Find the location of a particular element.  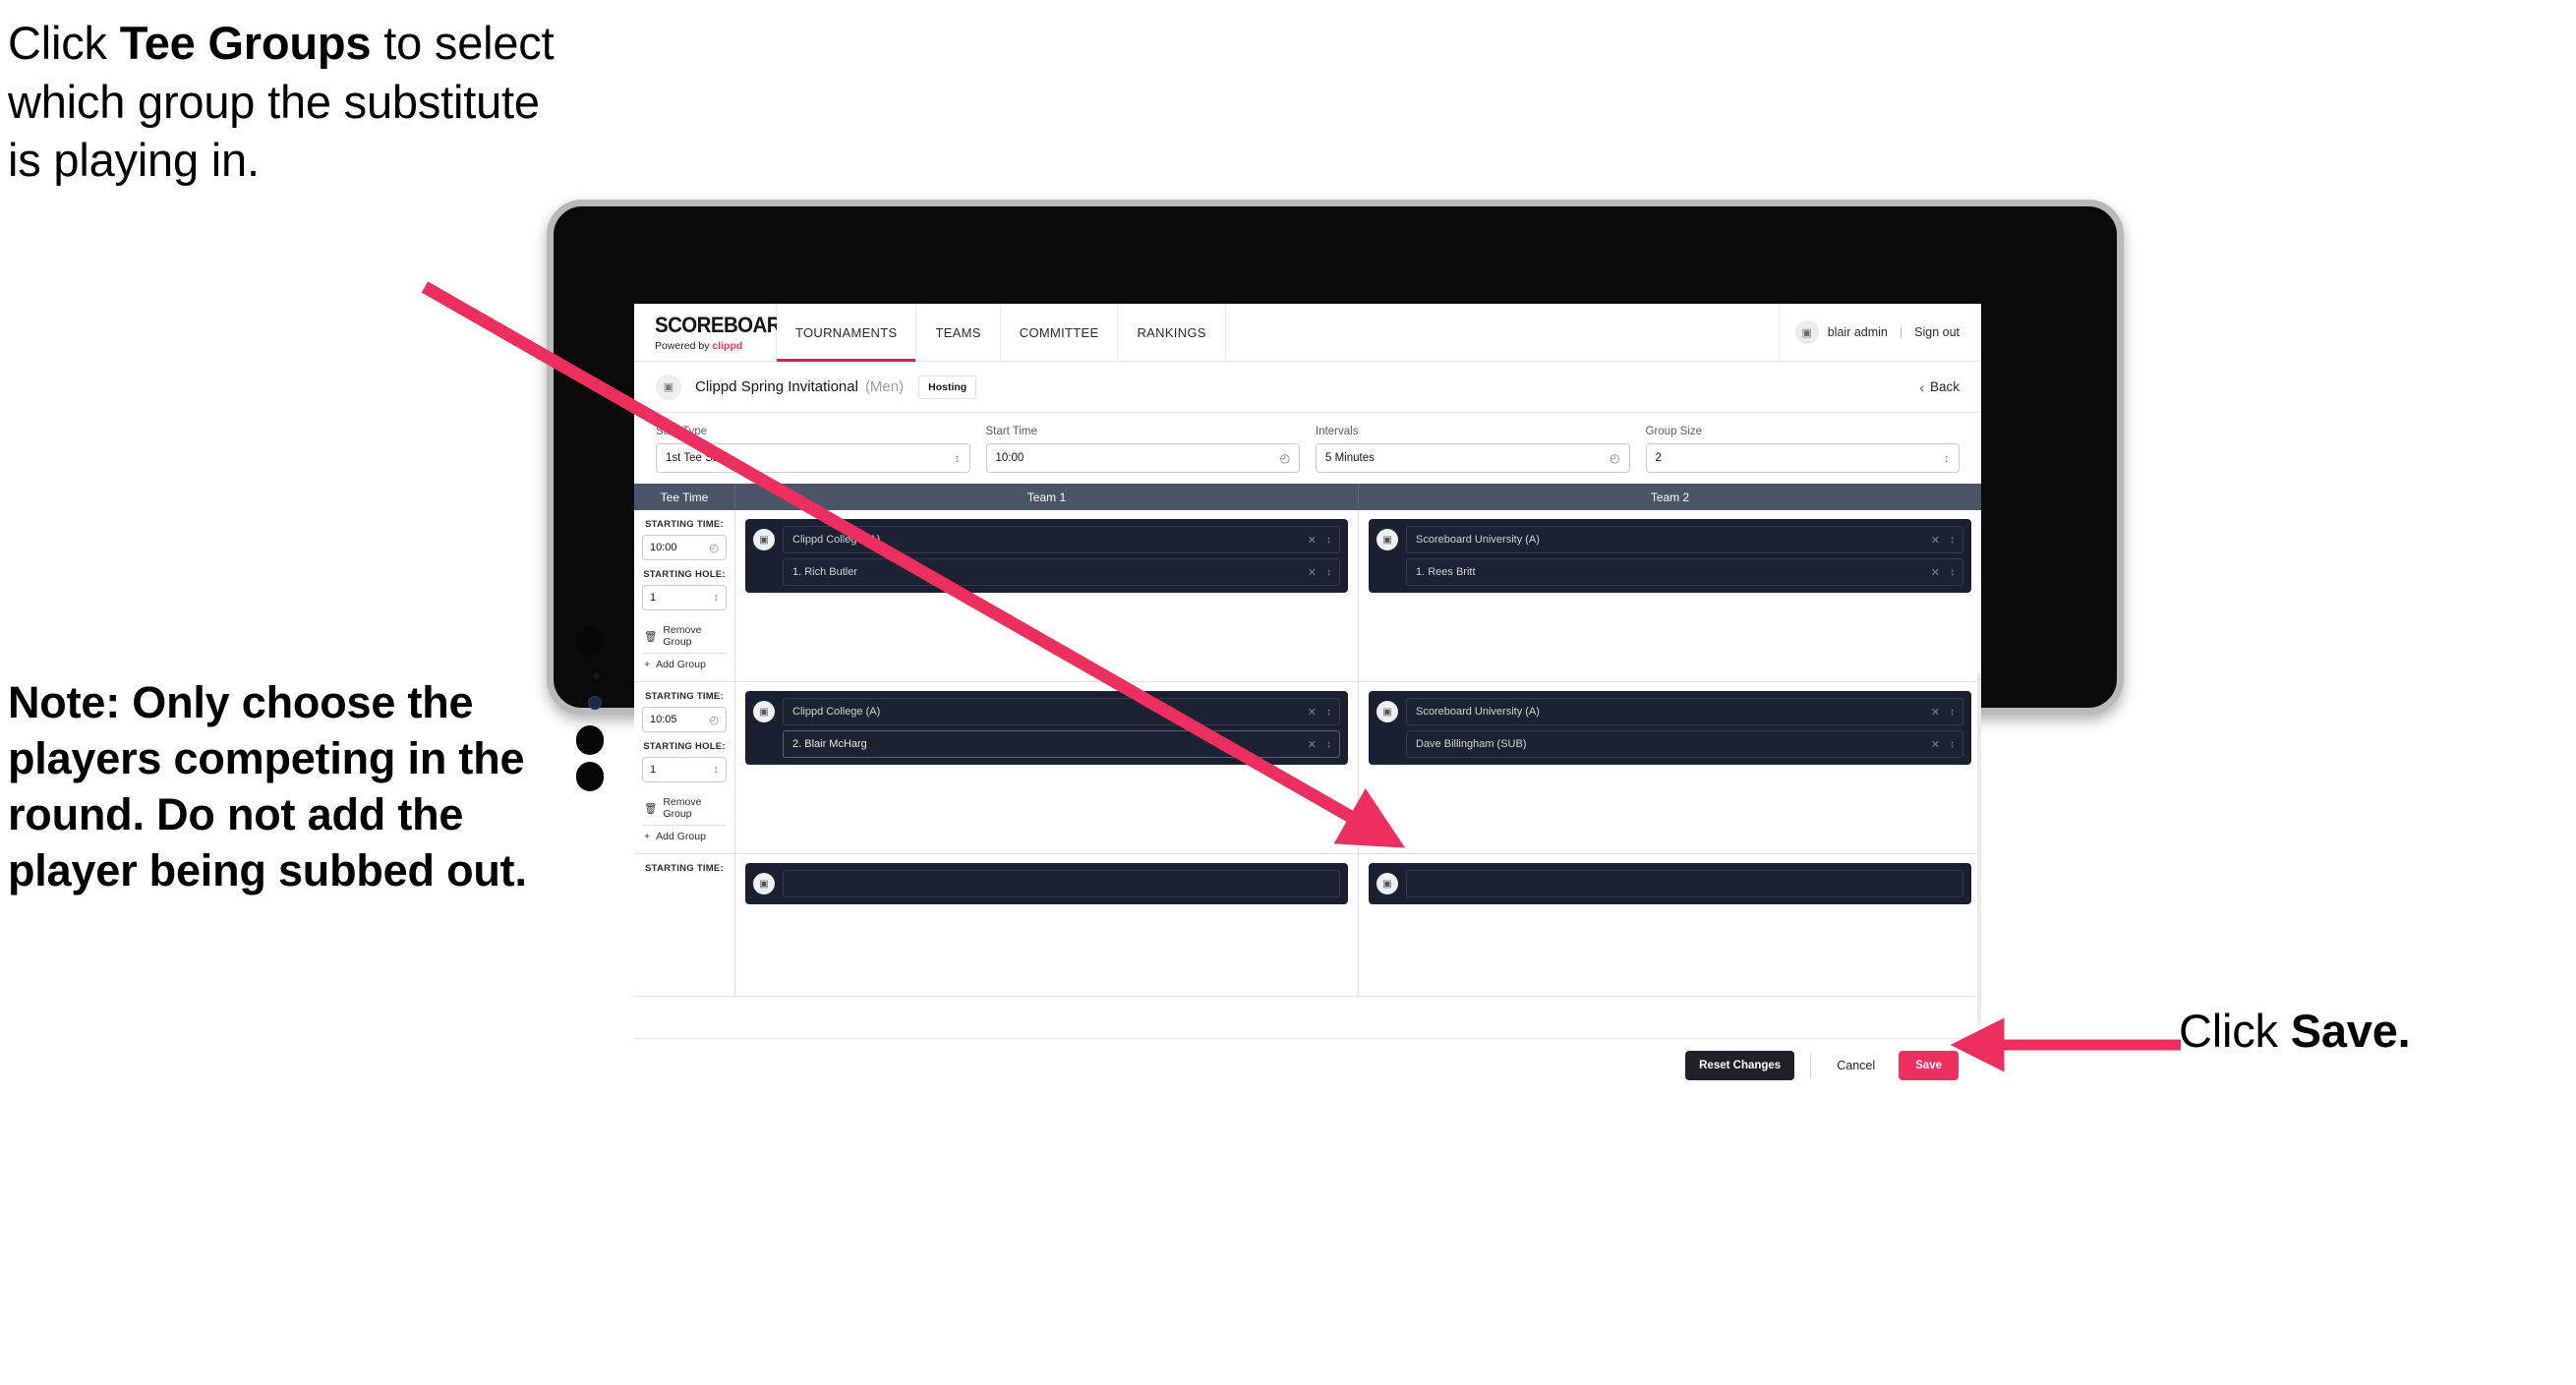

starting-time-input: 10:05 ◴ is located at coordinates (684, 719).